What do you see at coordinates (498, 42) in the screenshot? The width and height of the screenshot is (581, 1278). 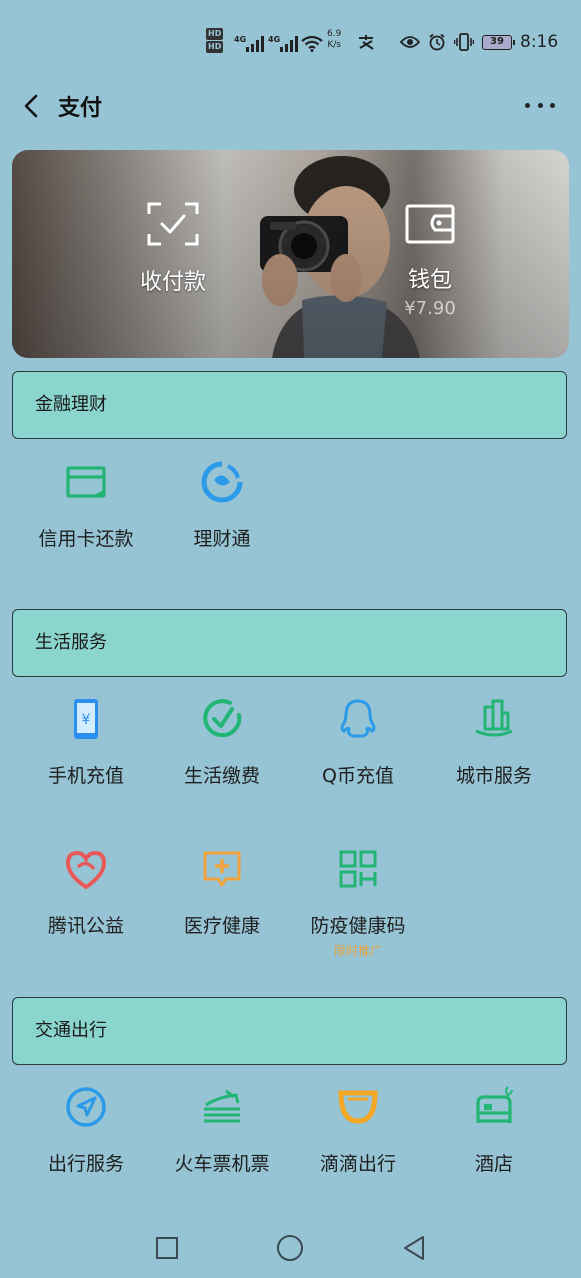 I see `battery-indicator: 39` at bounding box center [498, 42].